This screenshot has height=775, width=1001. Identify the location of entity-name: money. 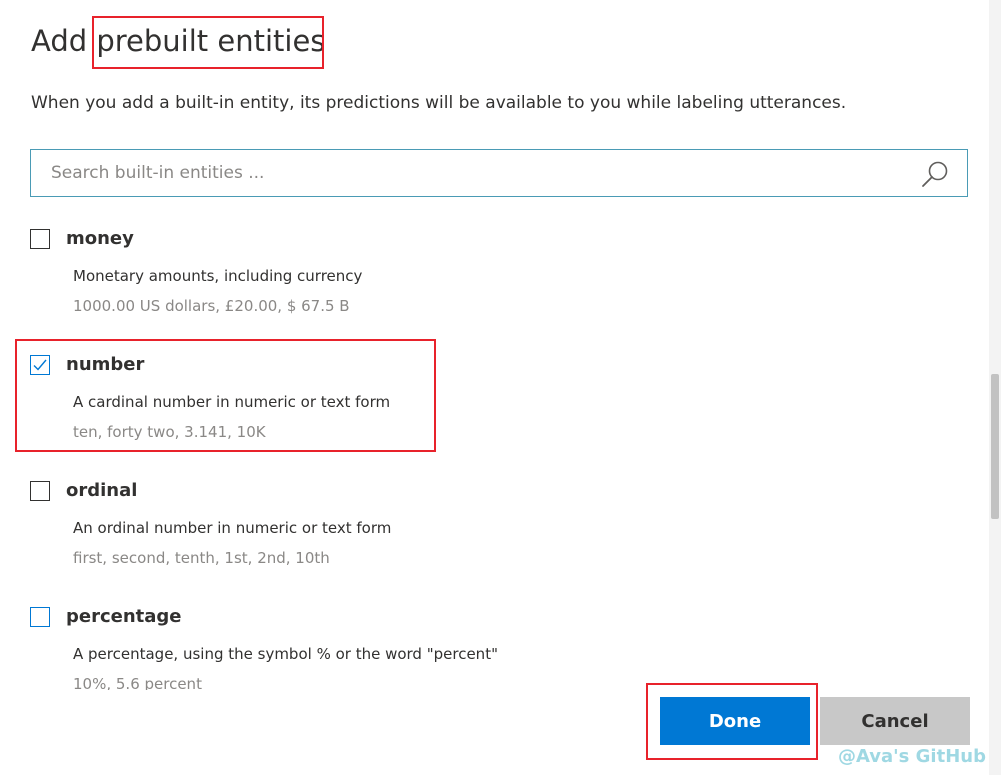
(100, 238).